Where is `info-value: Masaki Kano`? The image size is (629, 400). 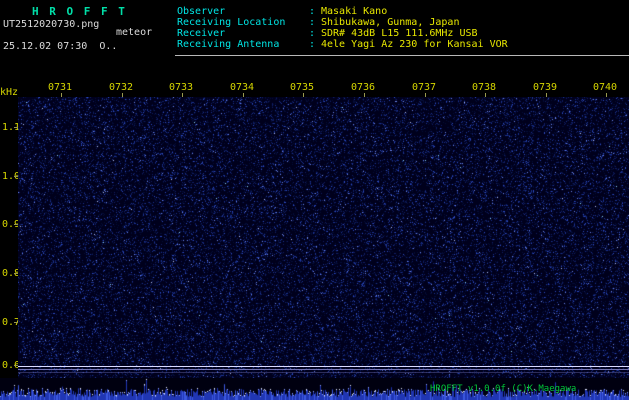
info-value: Masaki Kano is located at coordinates (354, 11).